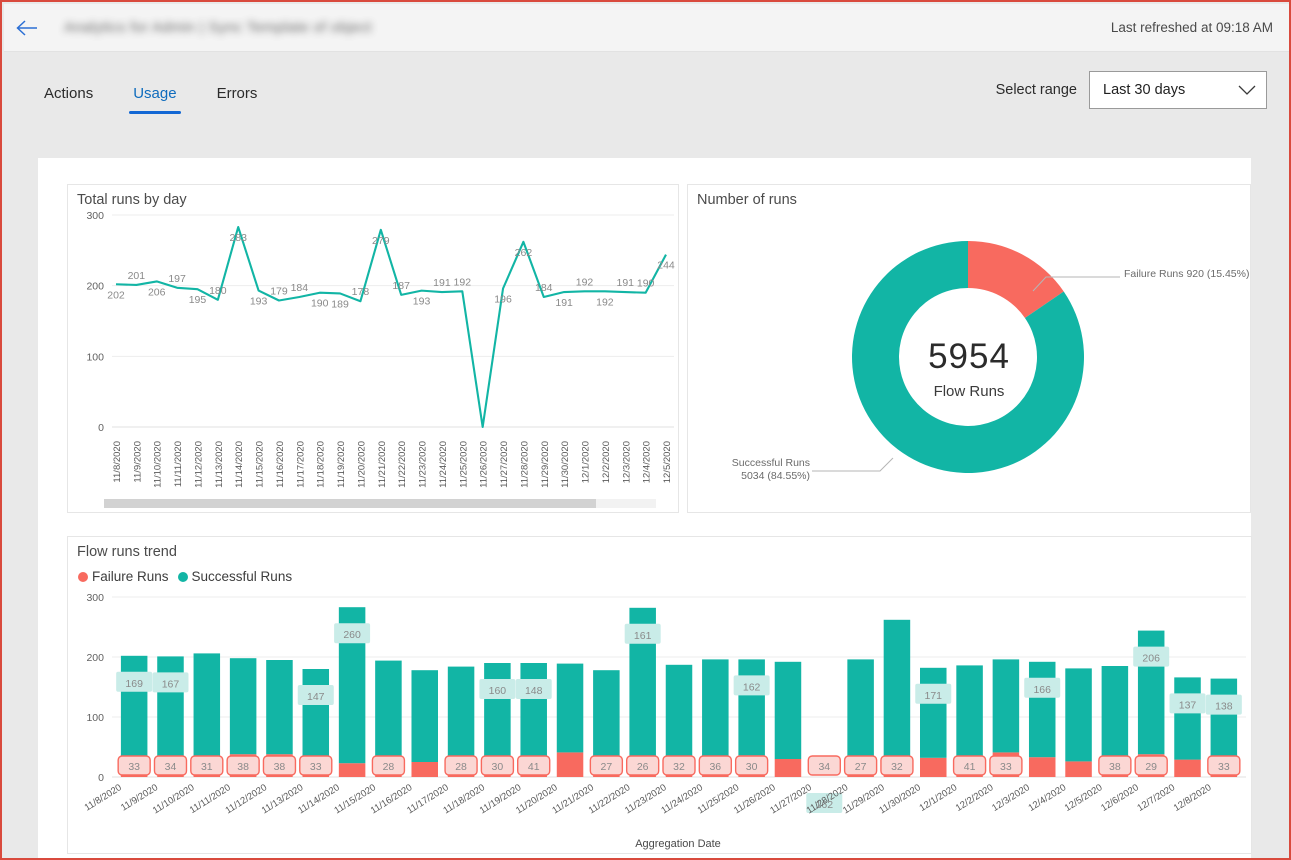 Image resolution: width=1291 pixels, height=860 pixels. Describe the element at coordinates (198, 300) in the screenshot. I see `svg-text: 195` at that location.